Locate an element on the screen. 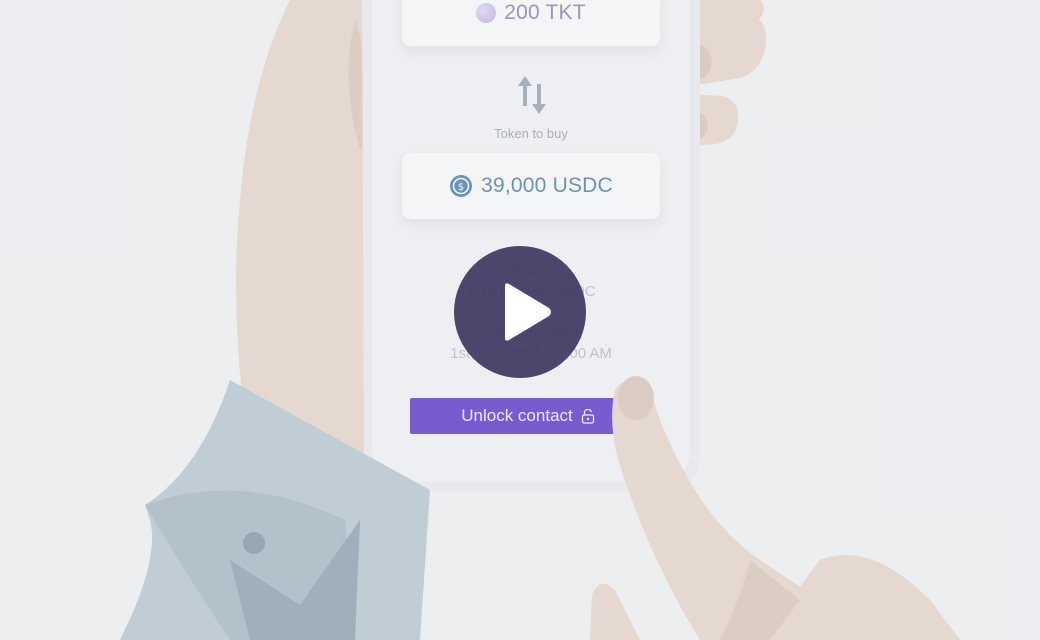 The image size is (1040, 640). buy-amount: 39,000 USDC is located at coordinates (547, 185).